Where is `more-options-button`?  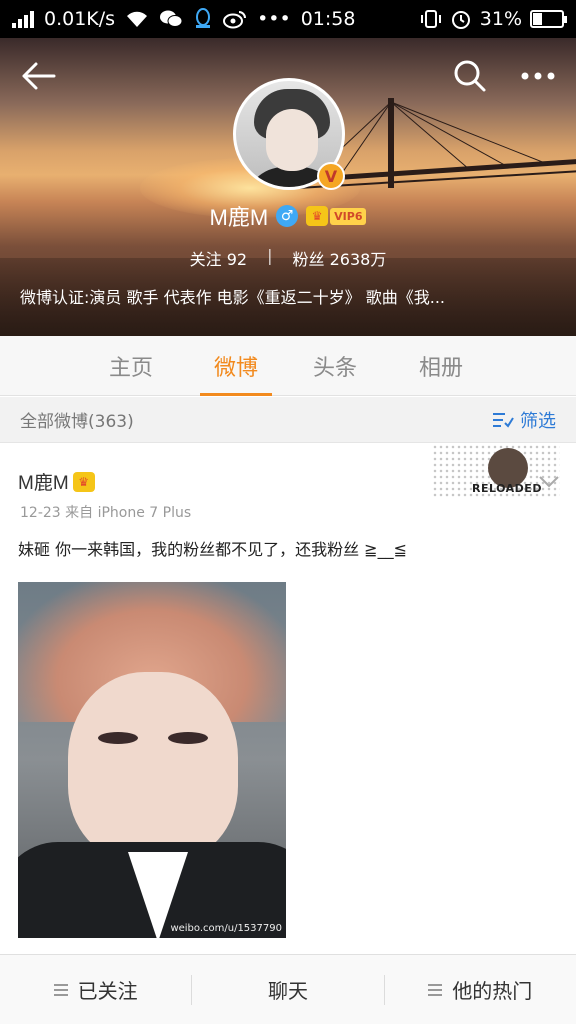 more-options-button is located at coordinates (538, 76).